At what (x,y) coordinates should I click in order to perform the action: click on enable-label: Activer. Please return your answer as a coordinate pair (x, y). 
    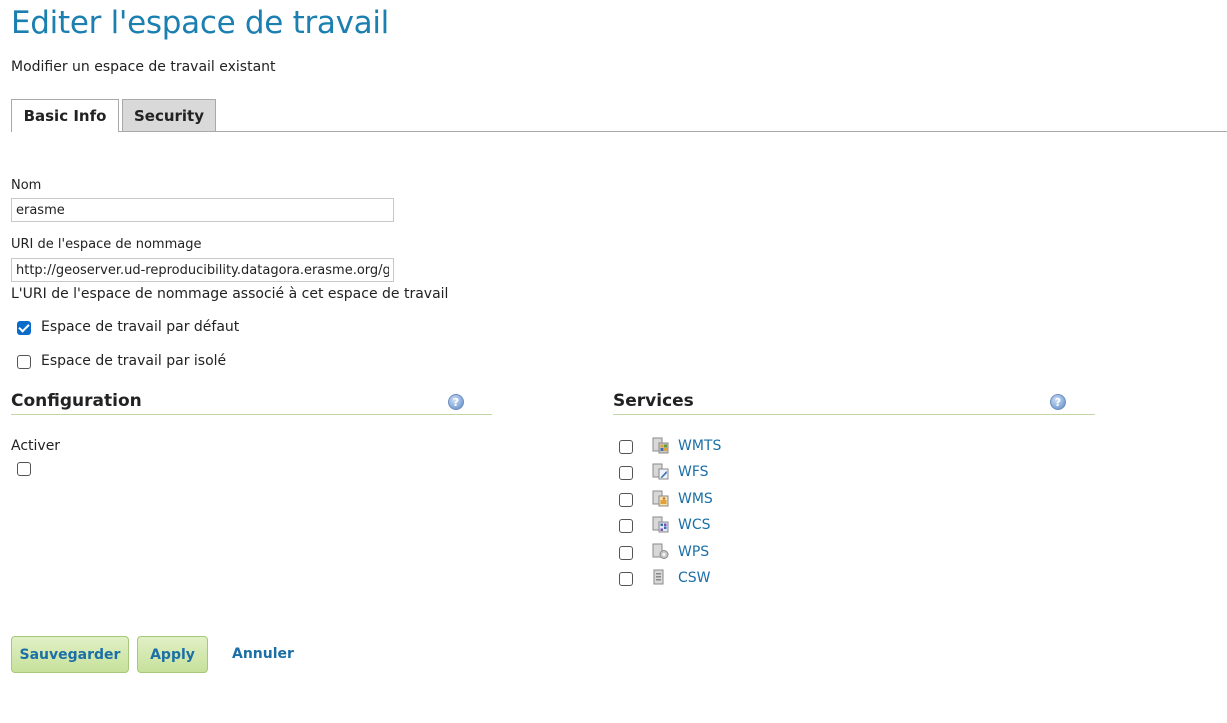
    Looking at the image, I should click on (36, 446).